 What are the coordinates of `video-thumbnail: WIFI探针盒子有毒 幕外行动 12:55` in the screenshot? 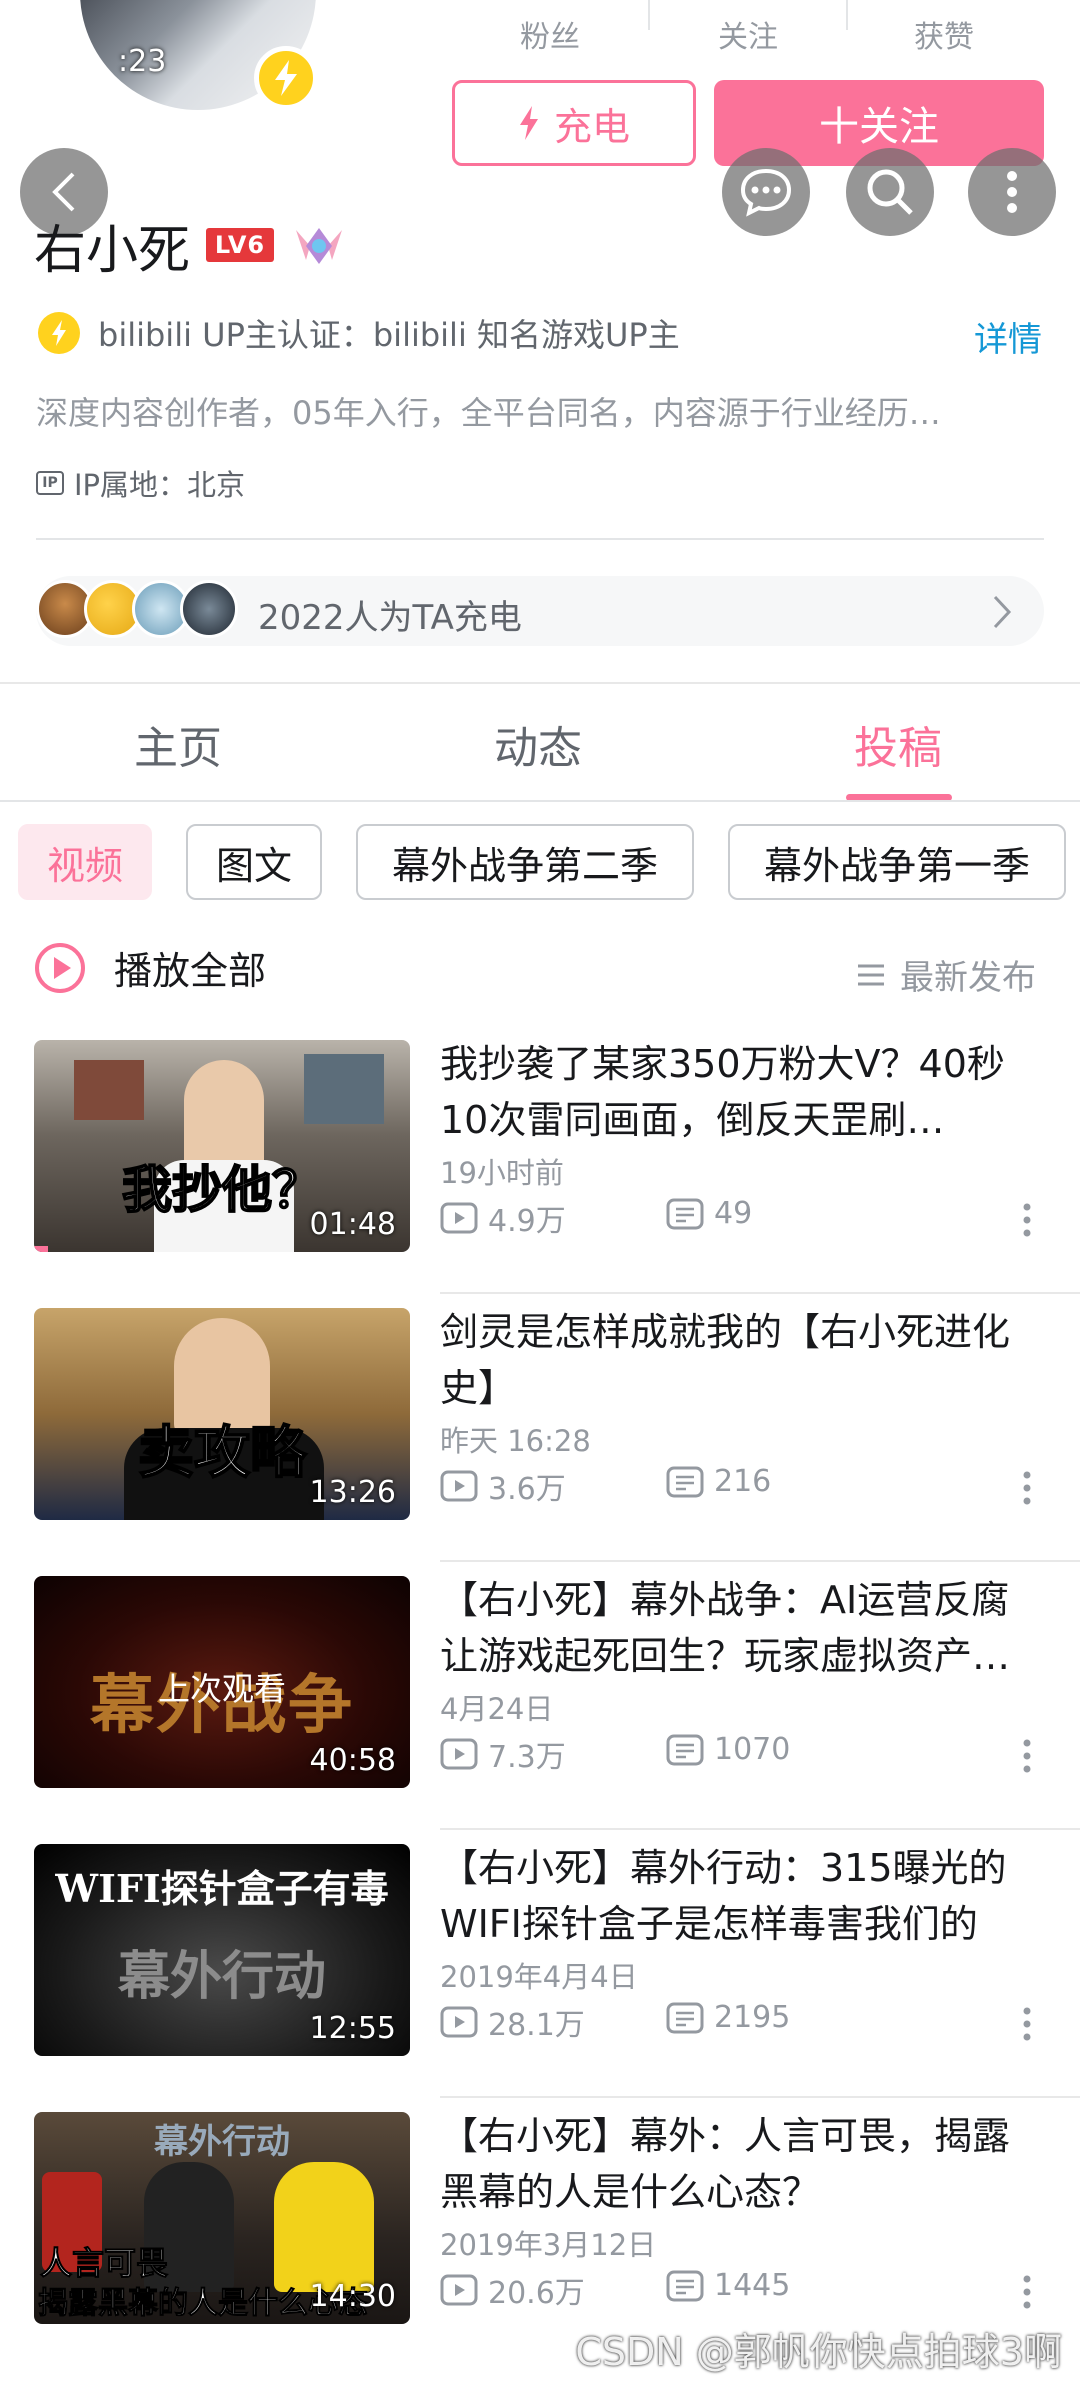 It's located at (222, 1950).